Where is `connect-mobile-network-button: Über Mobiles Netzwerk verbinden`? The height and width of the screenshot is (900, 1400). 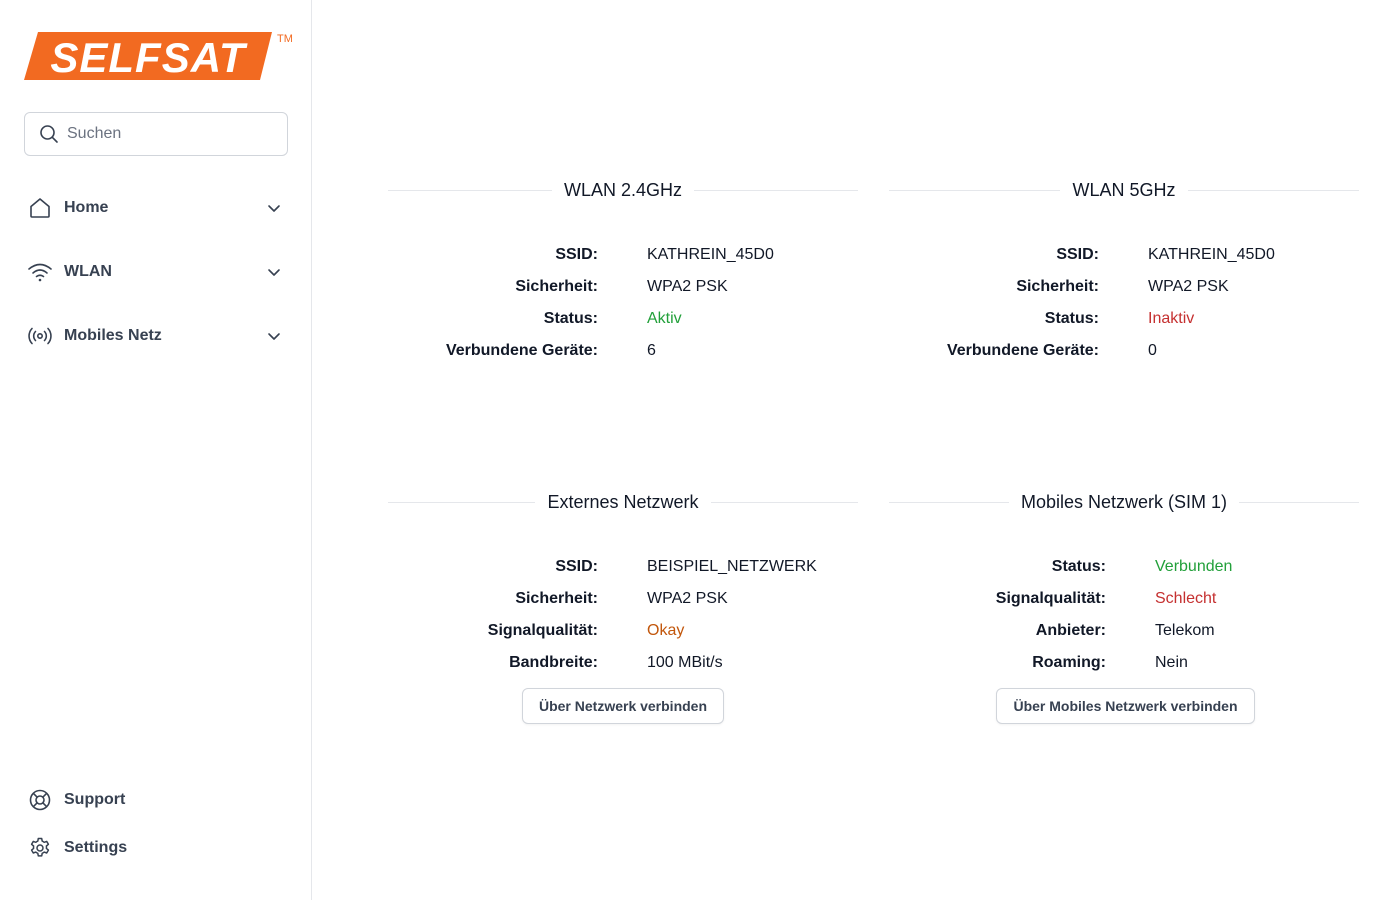 connect-mobile-network-button: Über Mobiles Netzwerk verbinden is located at coordinates (1125, 706).